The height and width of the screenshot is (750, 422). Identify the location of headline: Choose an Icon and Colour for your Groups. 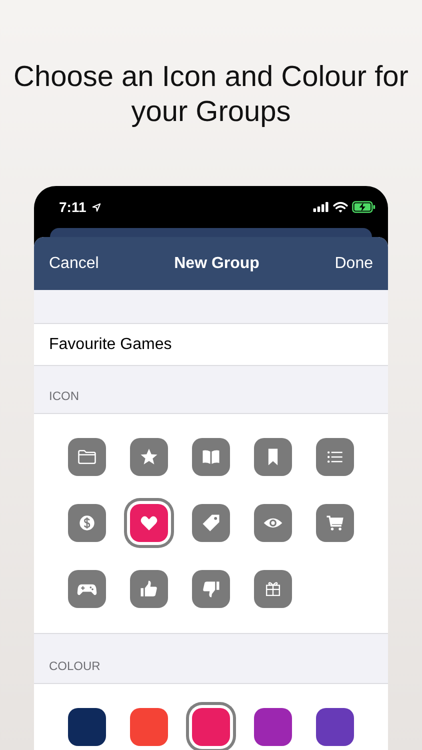
(211, 95).